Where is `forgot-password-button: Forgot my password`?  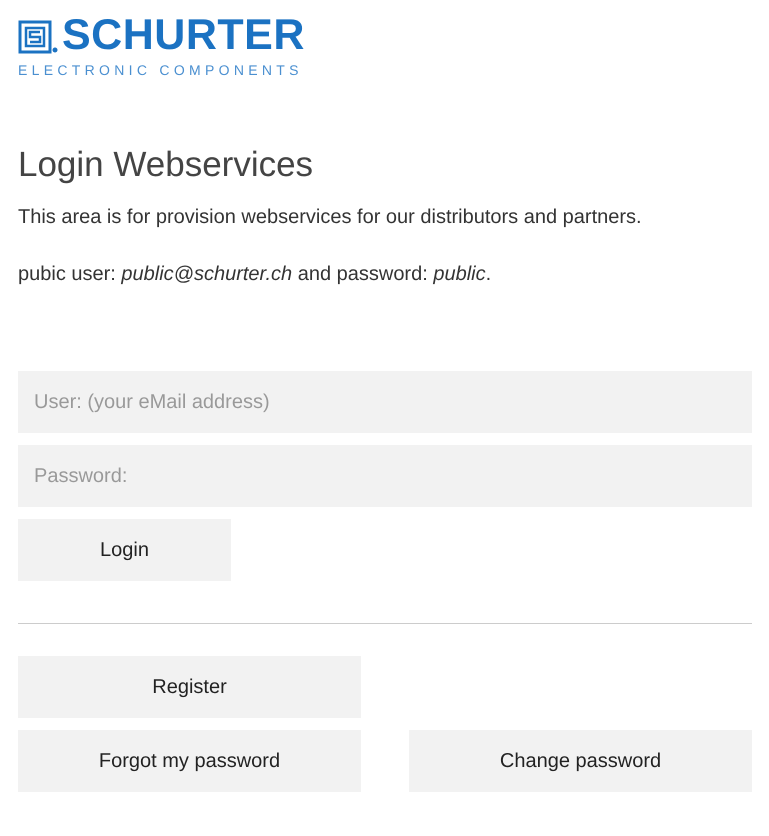 forgot-password-button: Forgot my password is located at coordinates (189, 761).